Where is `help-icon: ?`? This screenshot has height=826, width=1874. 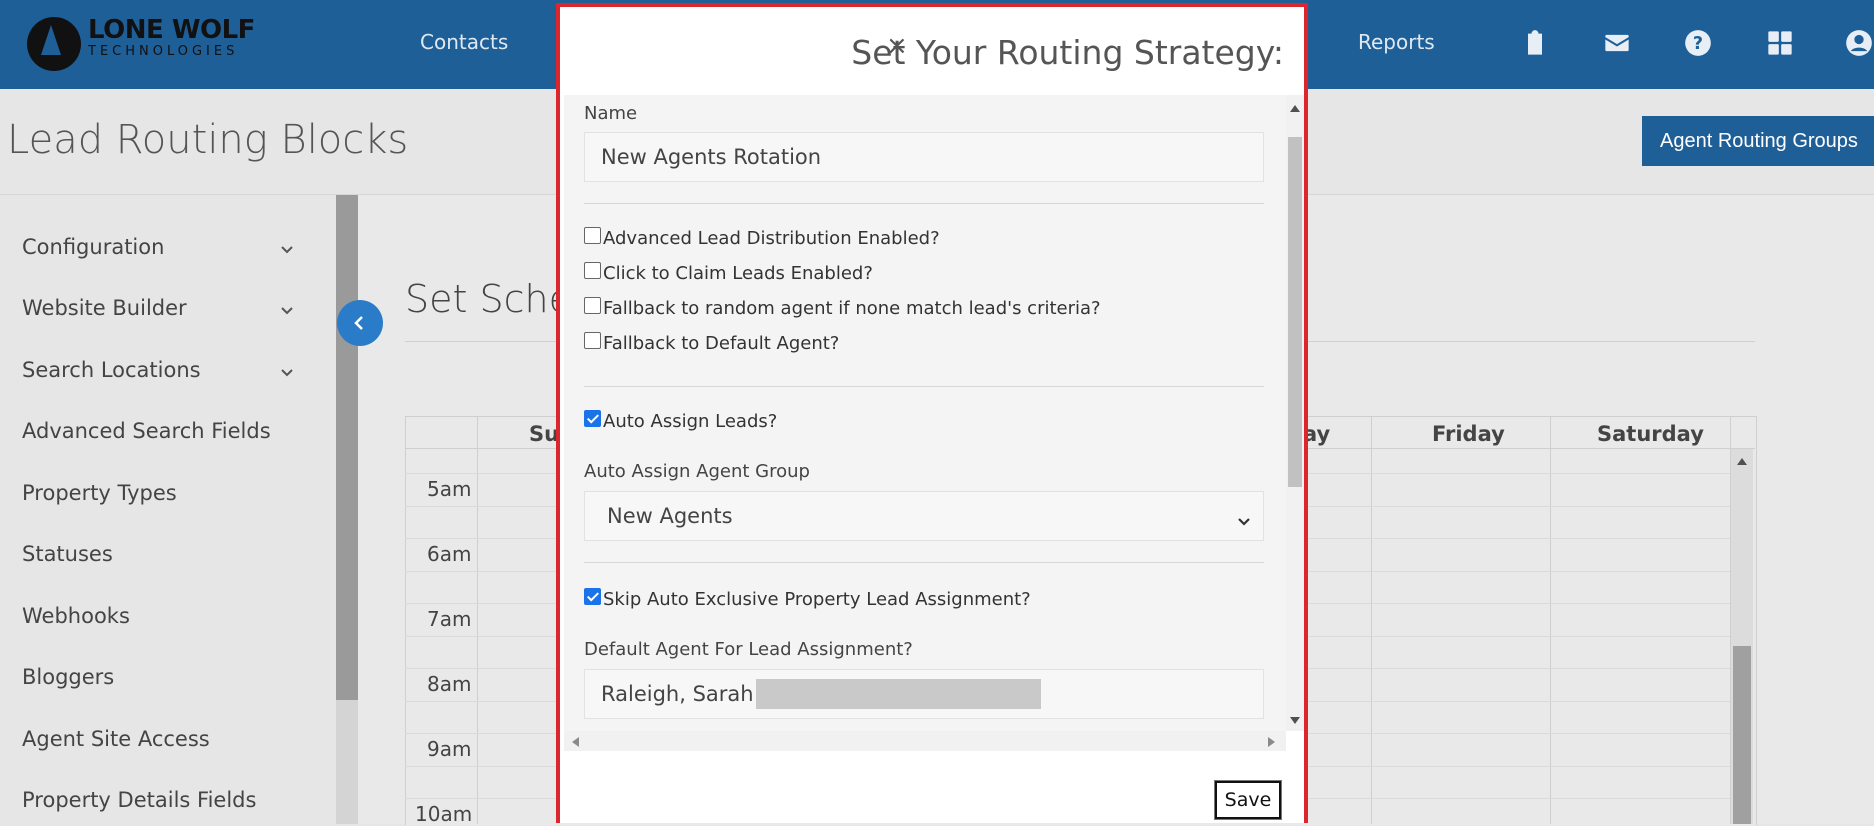
help-icon: ? is located at coordinates (1698, 43).